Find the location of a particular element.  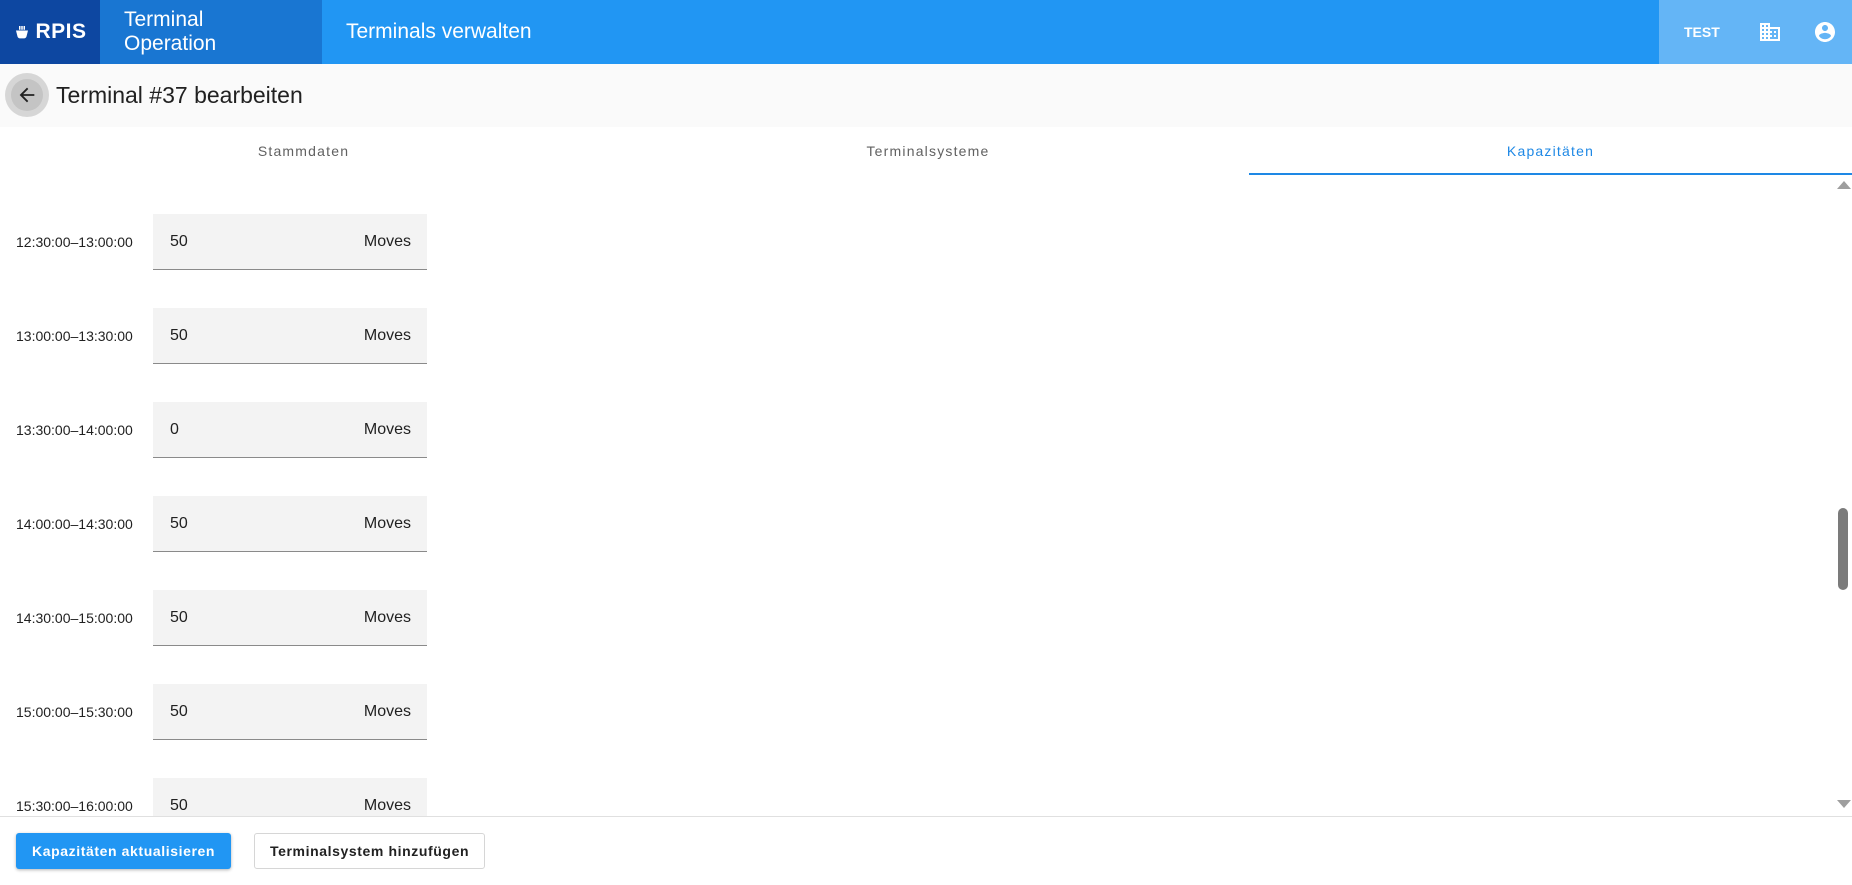

tab-kapazitaeten: Kapazitäten is located at coordinates (1550, 151).